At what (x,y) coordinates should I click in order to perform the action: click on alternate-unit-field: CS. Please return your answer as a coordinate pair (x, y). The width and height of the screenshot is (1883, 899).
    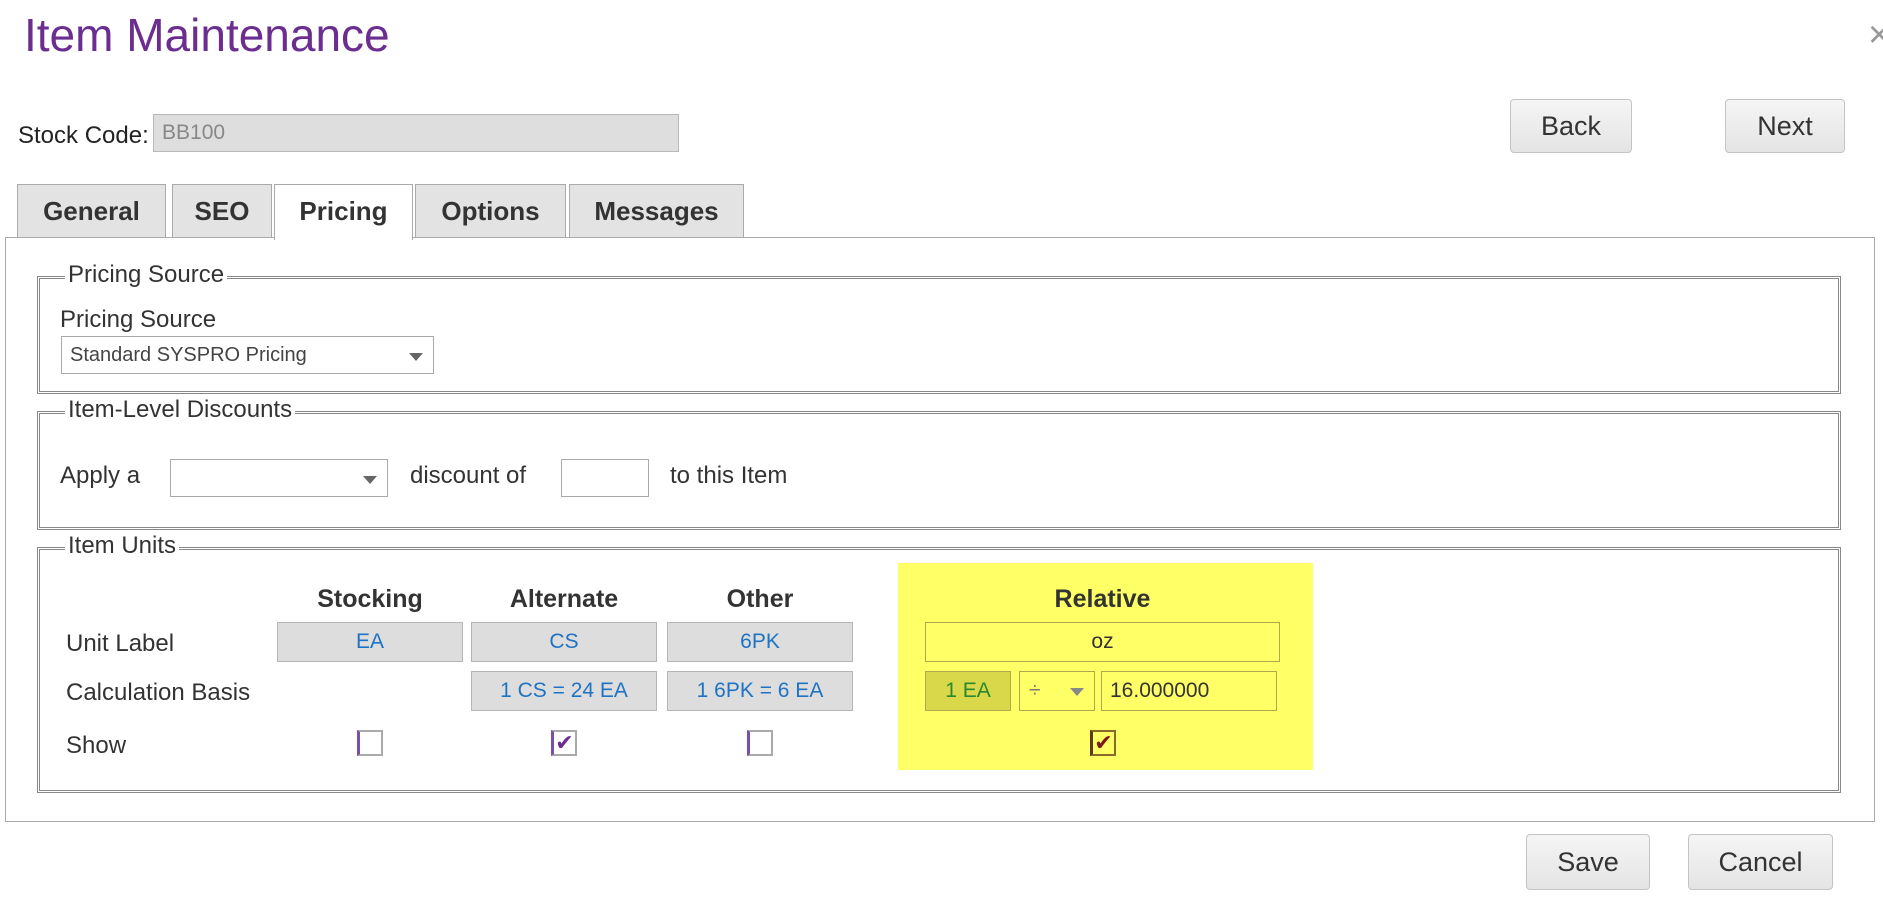
    Looking at the image, I should click on (564, 642).